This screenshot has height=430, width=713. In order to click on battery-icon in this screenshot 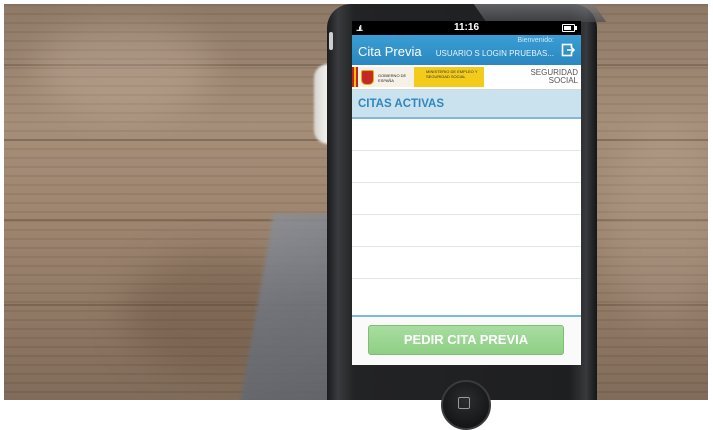, I will do `click(569, 28)`.